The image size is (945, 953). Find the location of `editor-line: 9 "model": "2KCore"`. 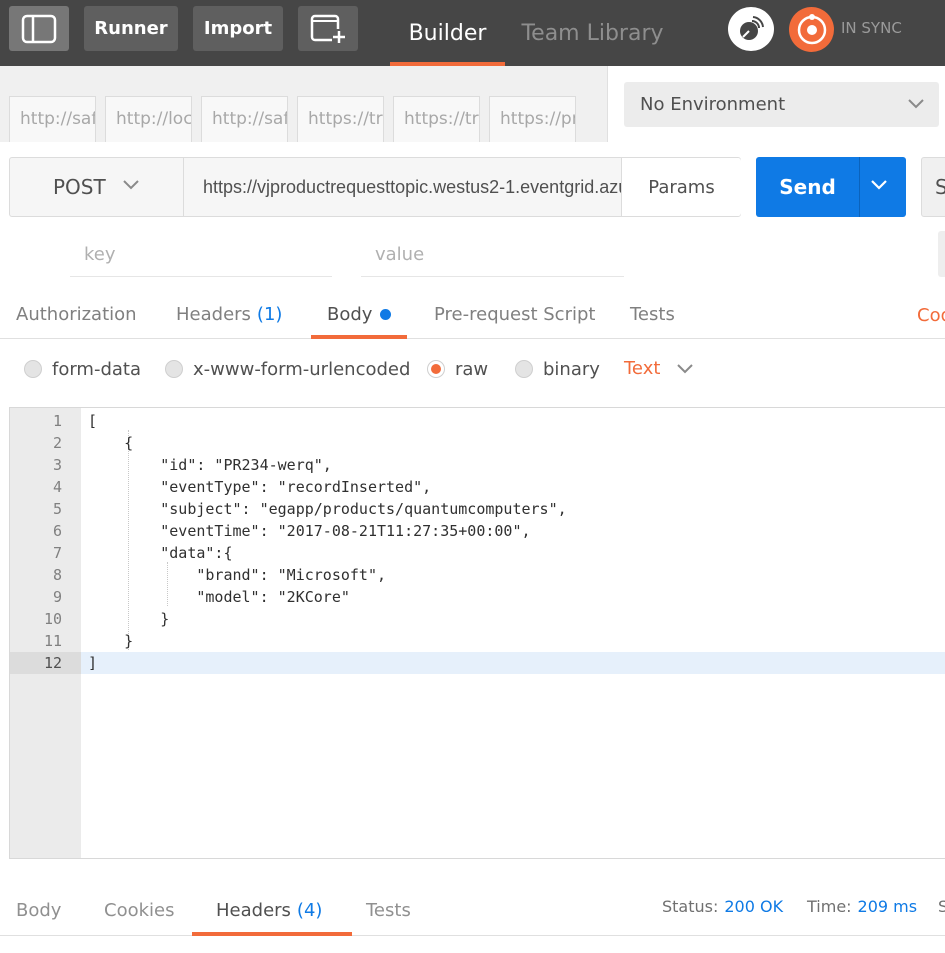

editor-line: 9 "model": "2KCore" is located at coordinates (477, 597).